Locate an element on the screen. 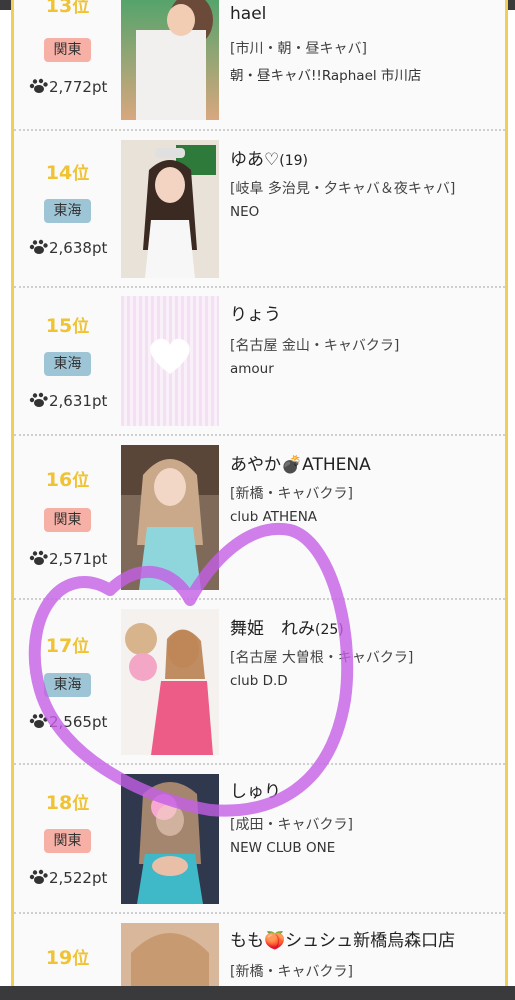  rank-label: 15位 is located at coordinates (67, 326).